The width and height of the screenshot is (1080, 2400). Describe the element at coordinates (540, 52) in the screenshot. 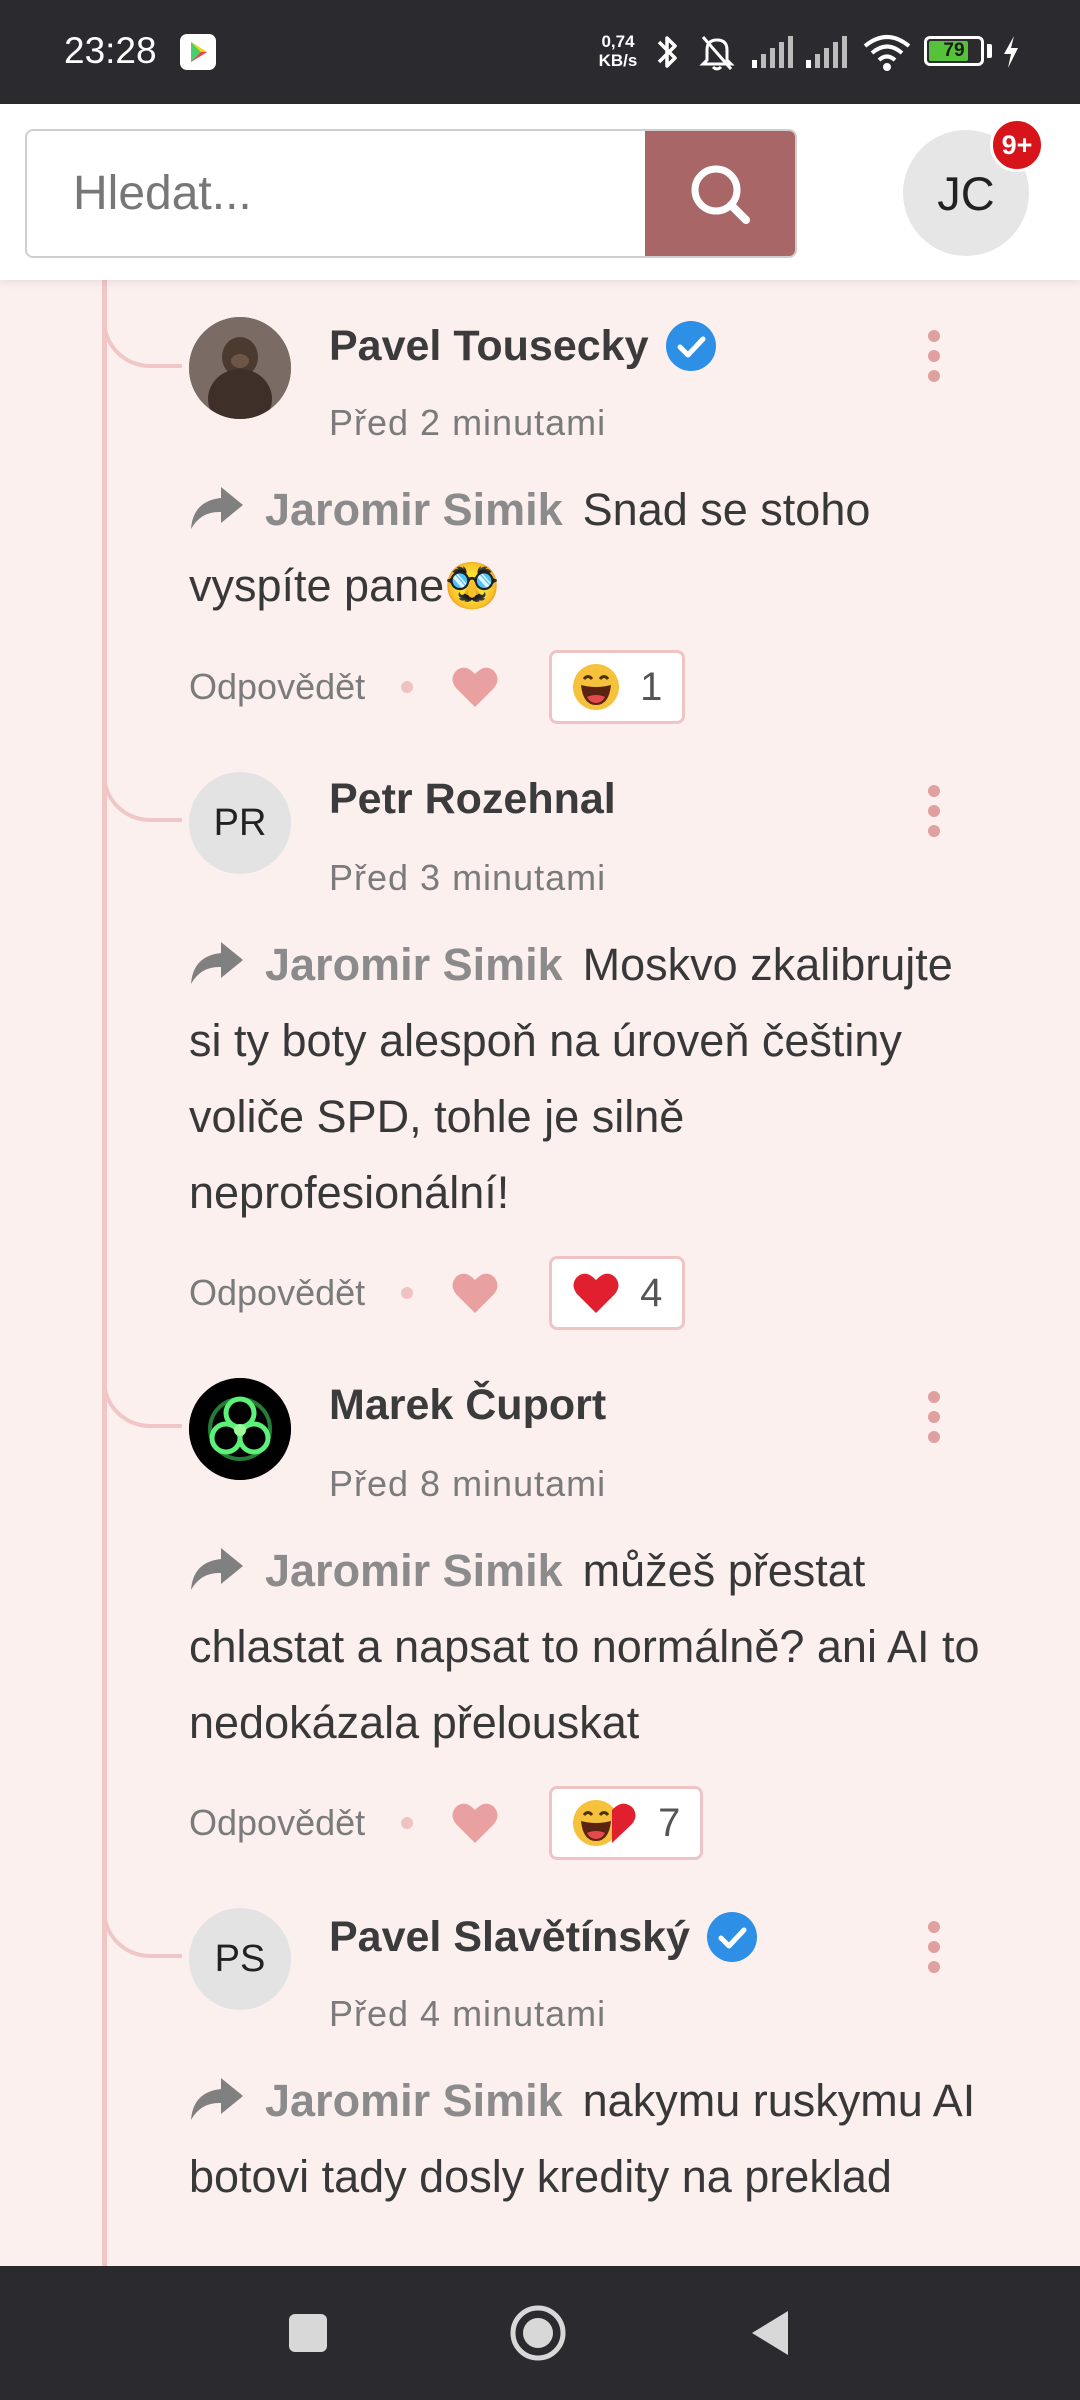

I see `status-bar: 23:28 0,74 KB/s 79` at that location.